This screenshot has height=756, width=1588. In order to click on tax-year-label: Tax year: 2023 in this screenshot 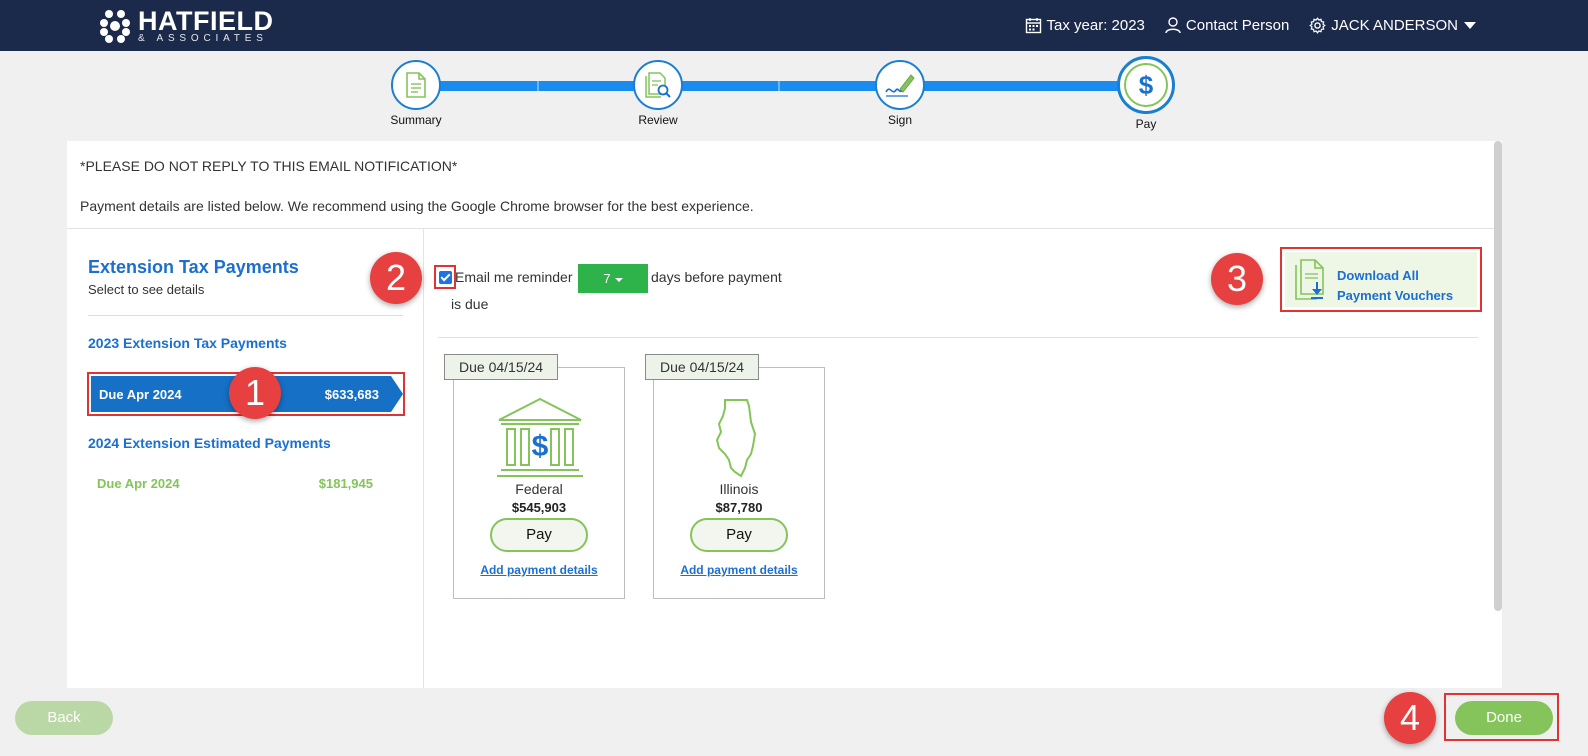, I will do `click(1095, 25)`.